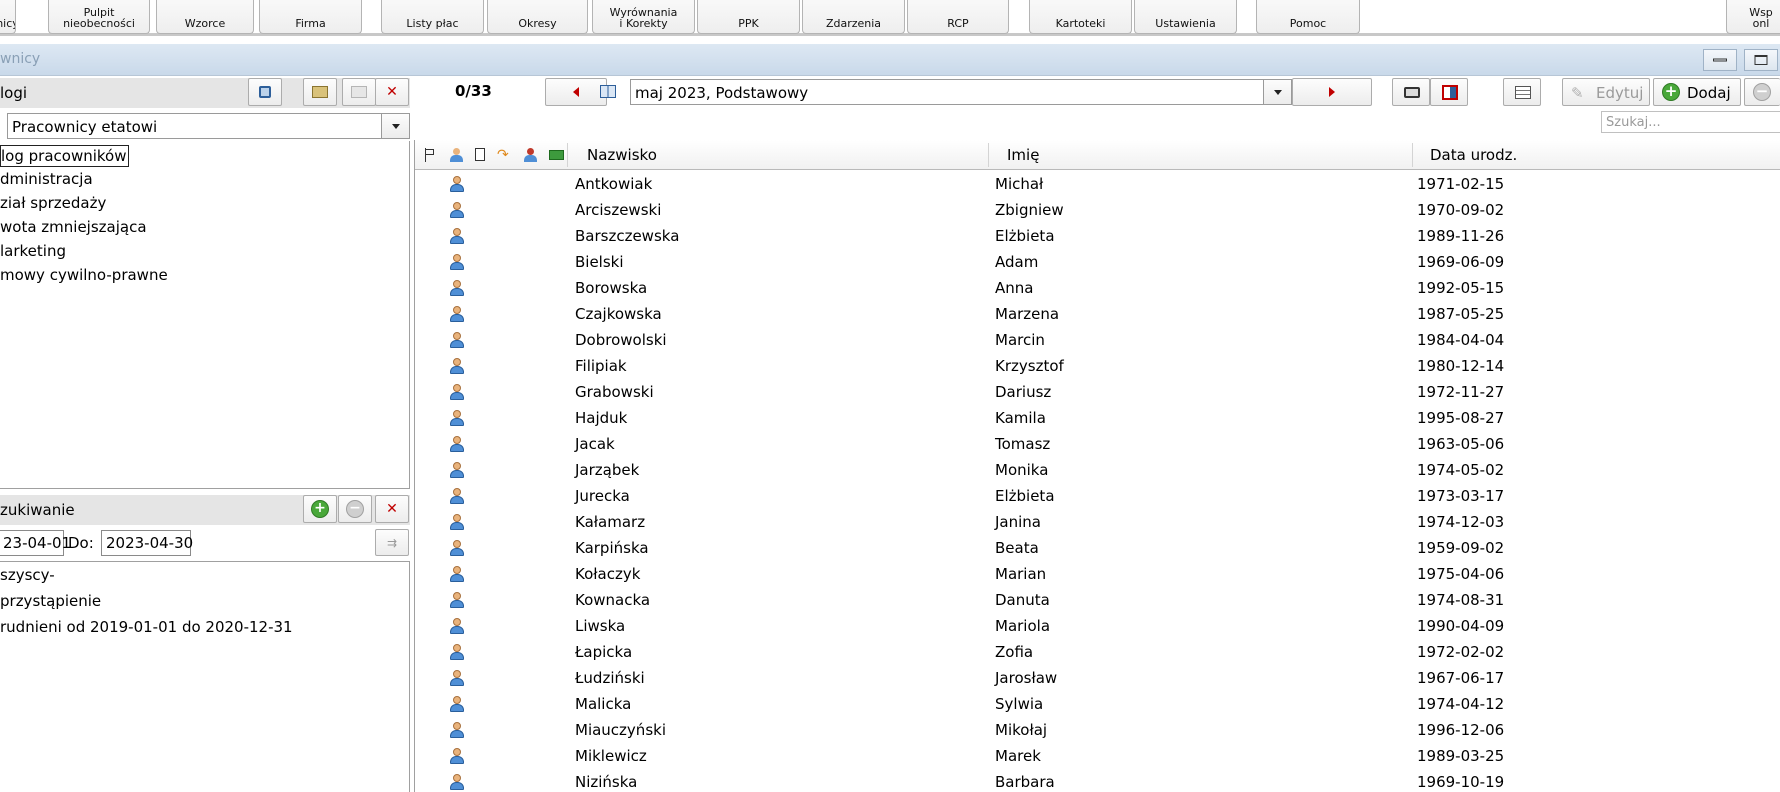 The height and width of the screenshot is (792, 1780). What do you see at coordinates (1097, 340) in the screenshot?
I see `table-row: Dobrowolski Marcin 1984-04-04` at bounding box center [1097, 340].